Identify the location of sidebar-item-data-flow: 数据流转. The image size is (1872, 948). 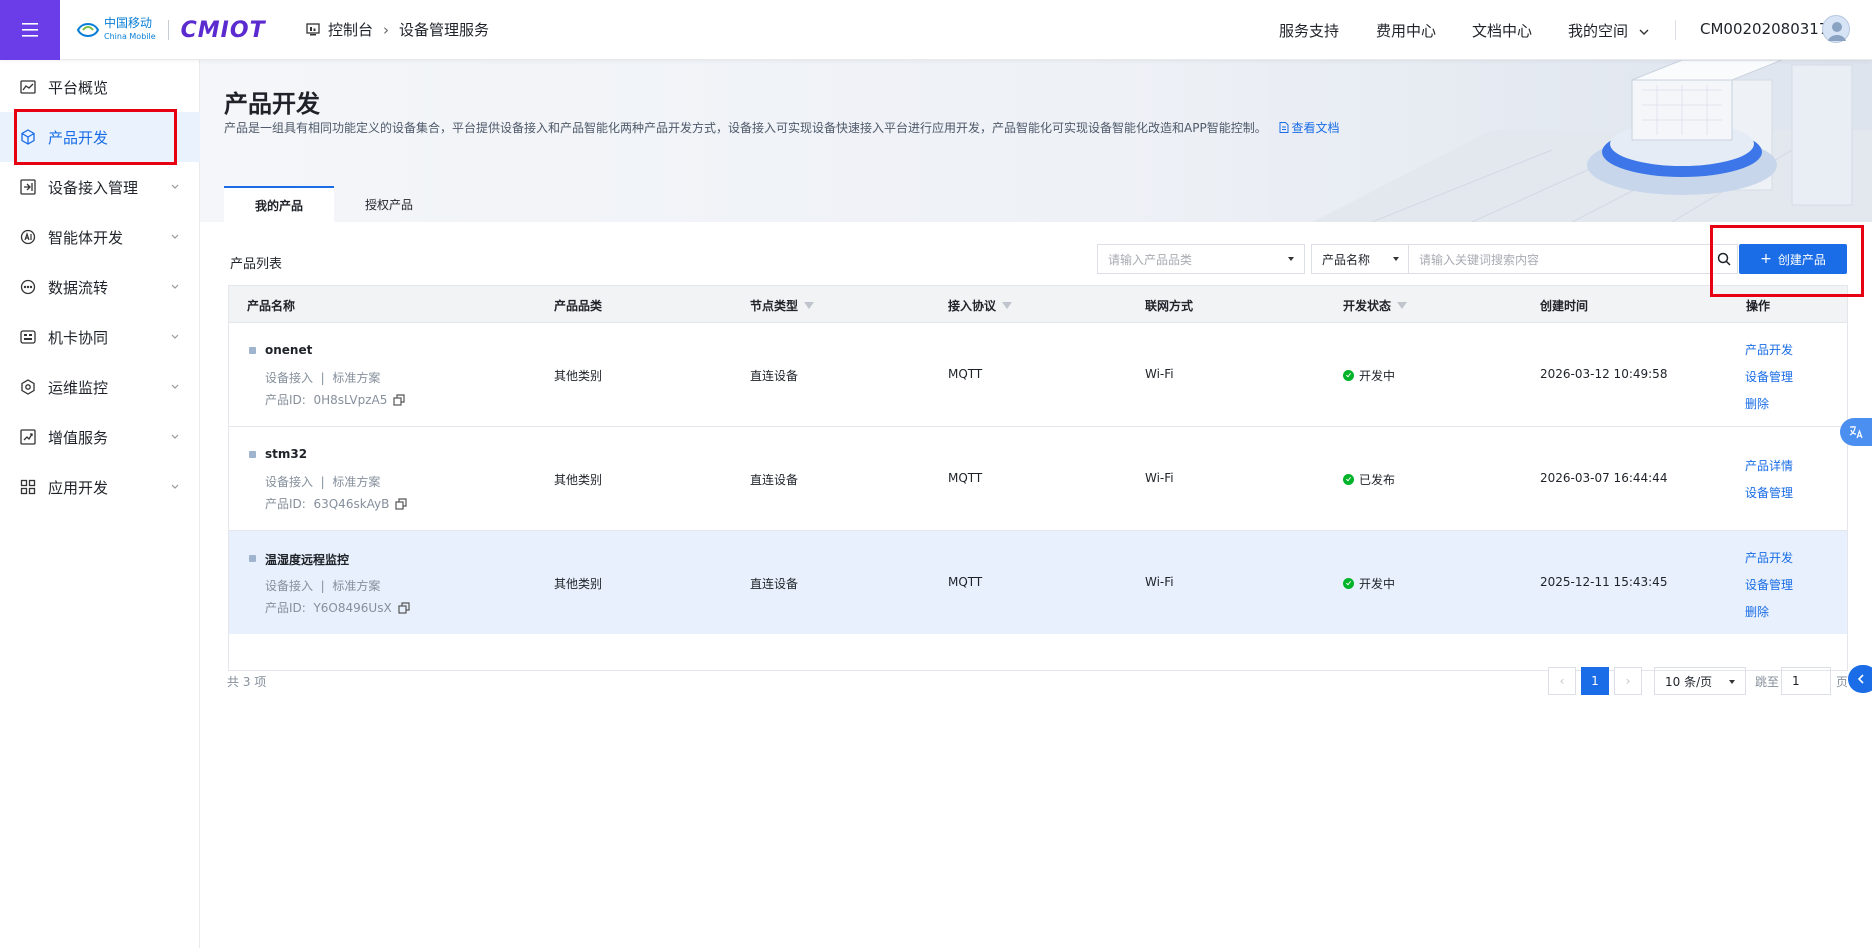
(100, 287).